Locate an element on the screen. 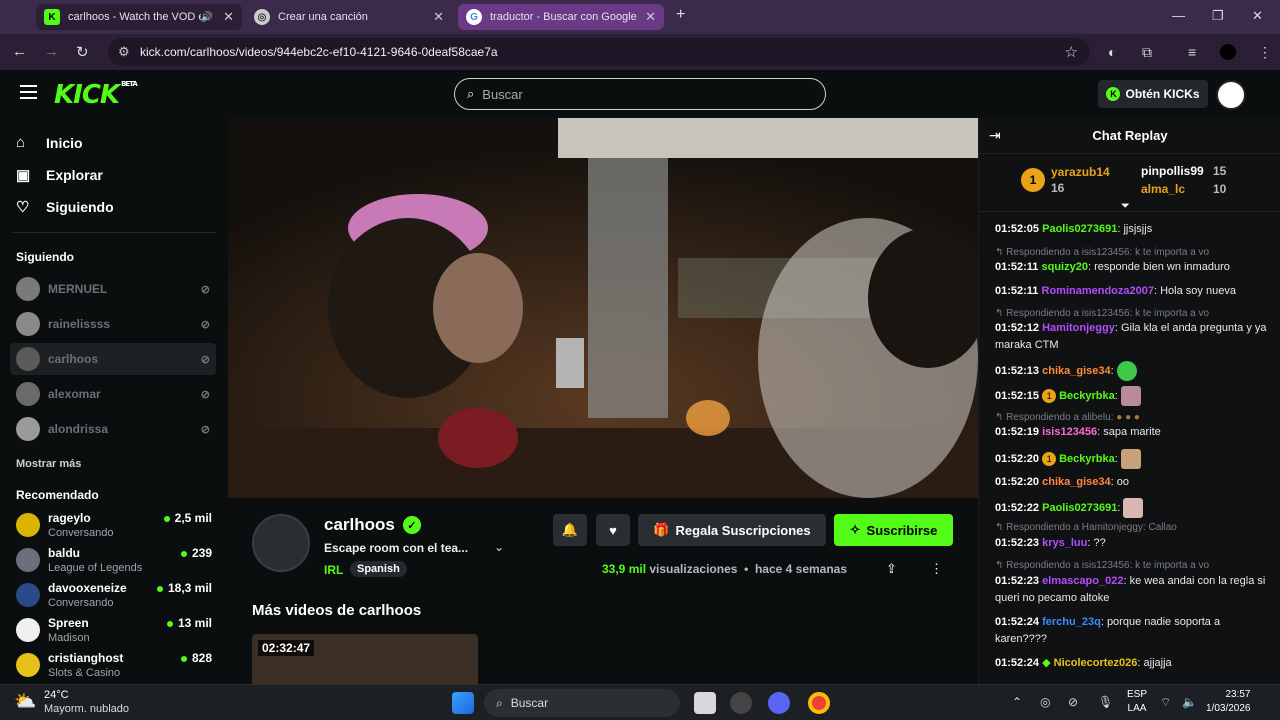 Image resolution: width=1280 pixels, height=720 pixels. close-window-icon: ✕ is located at coordinates (1257, 16).